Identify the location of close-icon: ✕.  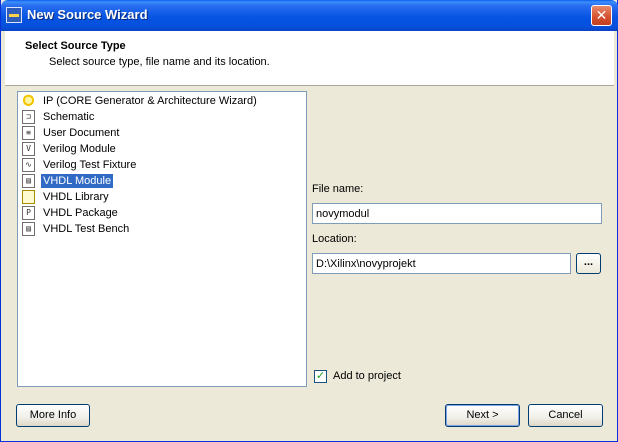
(601, 15).